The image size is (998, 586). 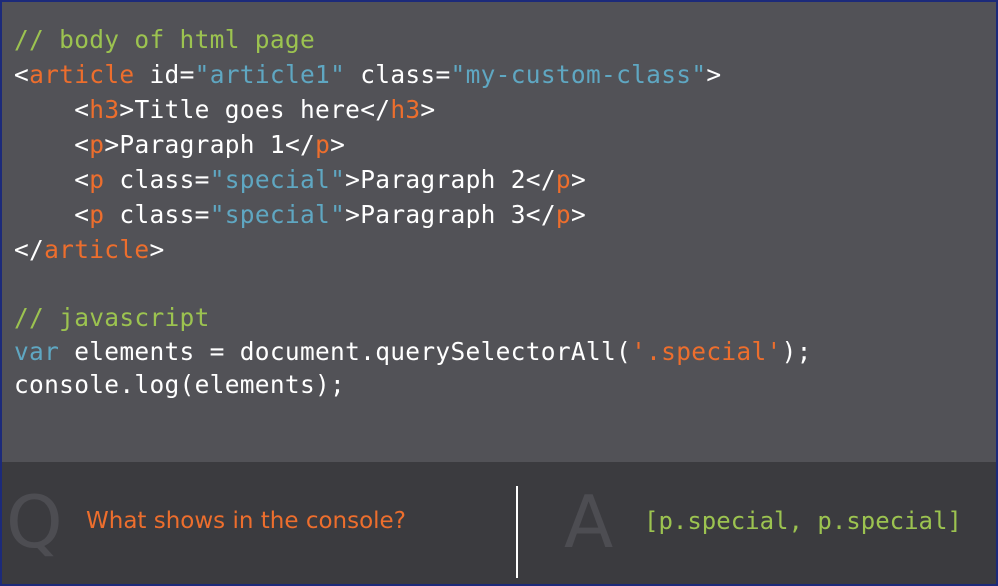 I want to click on code-comment-js: // javascript, so click(x=112, y=317).